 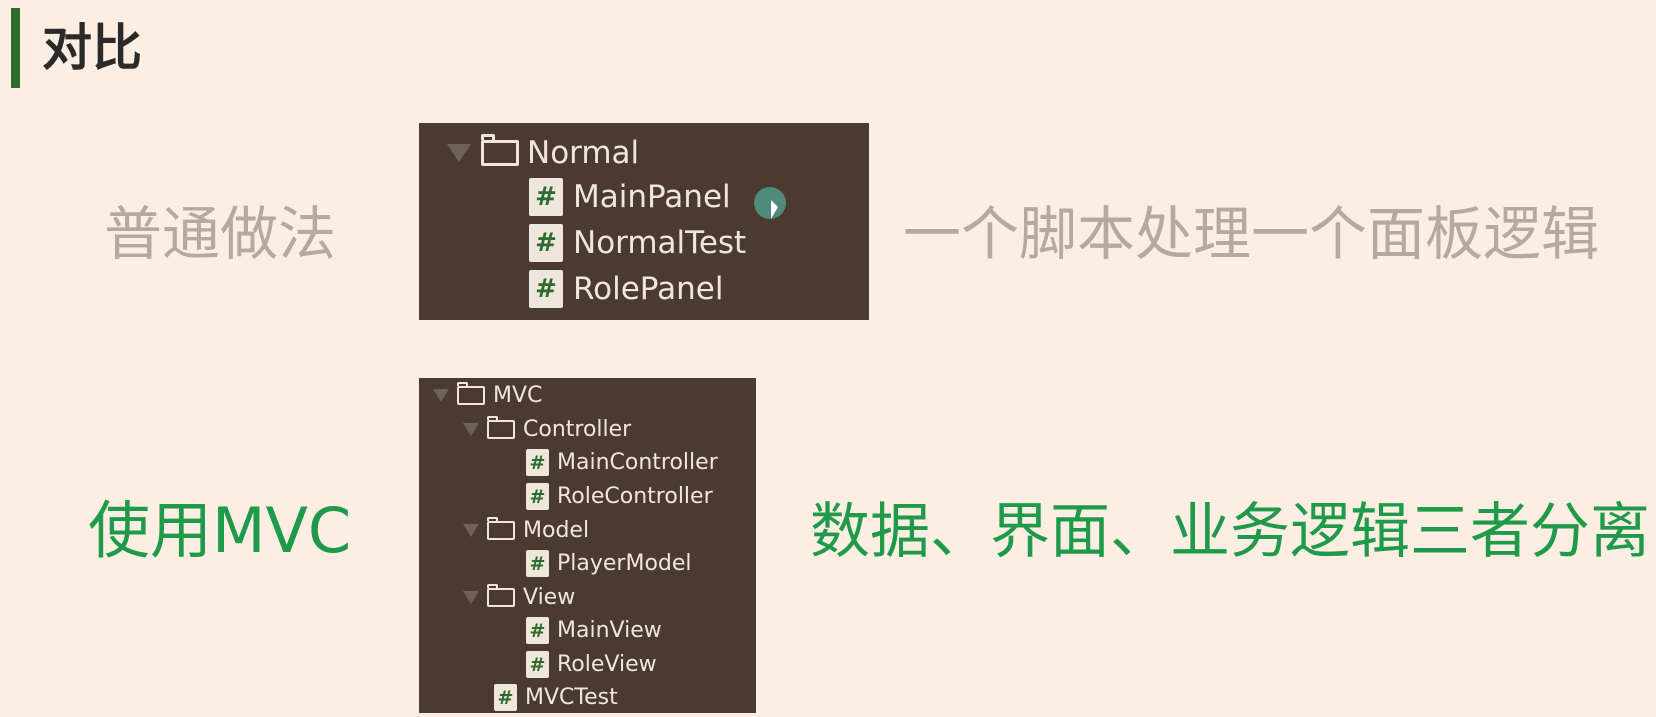 What do you see at coordinates (92, 48) in the screenshot?
I see `page-title: 对比` at bounding box center [92, 48].